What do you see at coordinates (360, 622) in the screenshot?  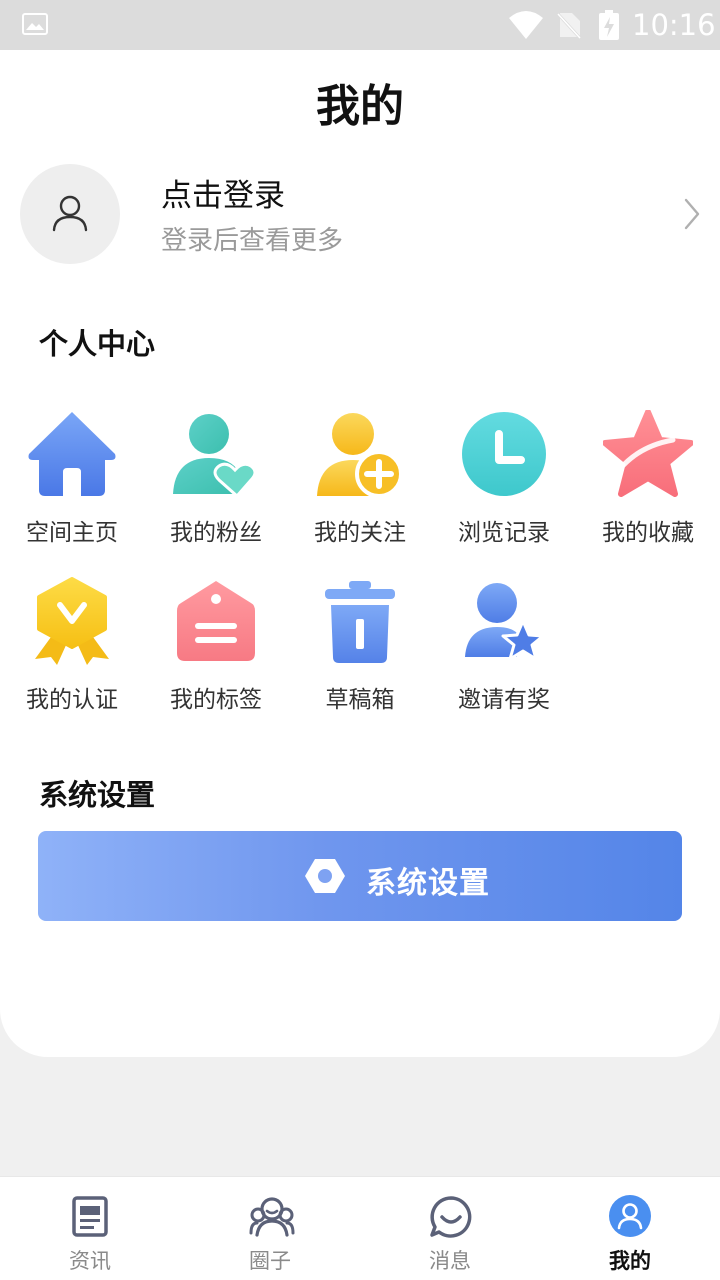 I see `trash-icon` at bounding box center [360, 622].